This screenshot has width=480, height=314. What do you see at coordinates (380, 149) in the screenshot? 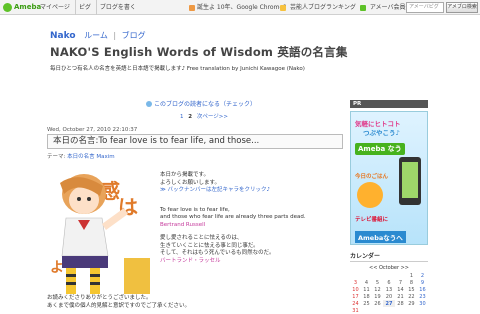
I see `banner-brand: Ameba なう` at bounding box center [380, 149].